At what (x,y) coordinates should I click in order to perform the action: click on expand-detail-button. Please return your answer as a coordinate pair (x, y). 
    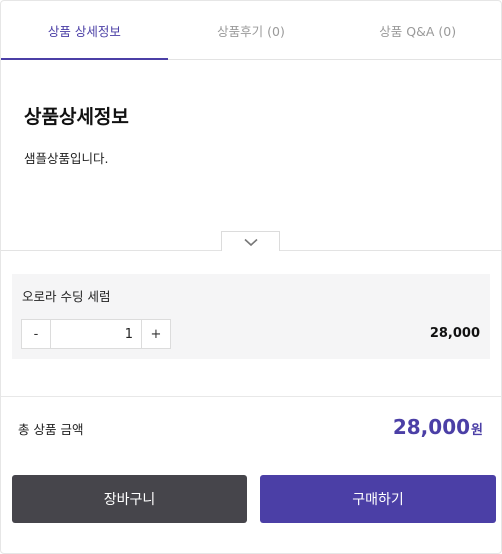
    Looking at the image, I should click on (250, 241).